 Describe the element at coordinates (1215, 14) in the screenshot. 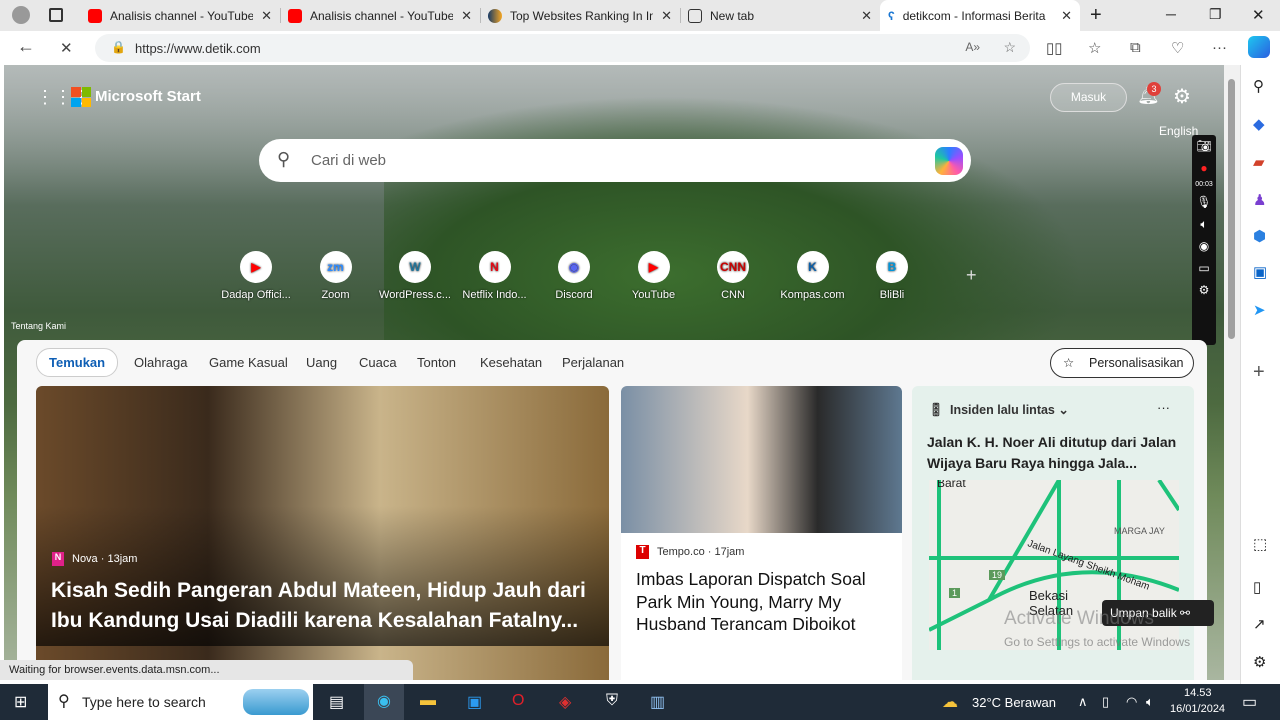

I see `restore-button: ❐` at that location.